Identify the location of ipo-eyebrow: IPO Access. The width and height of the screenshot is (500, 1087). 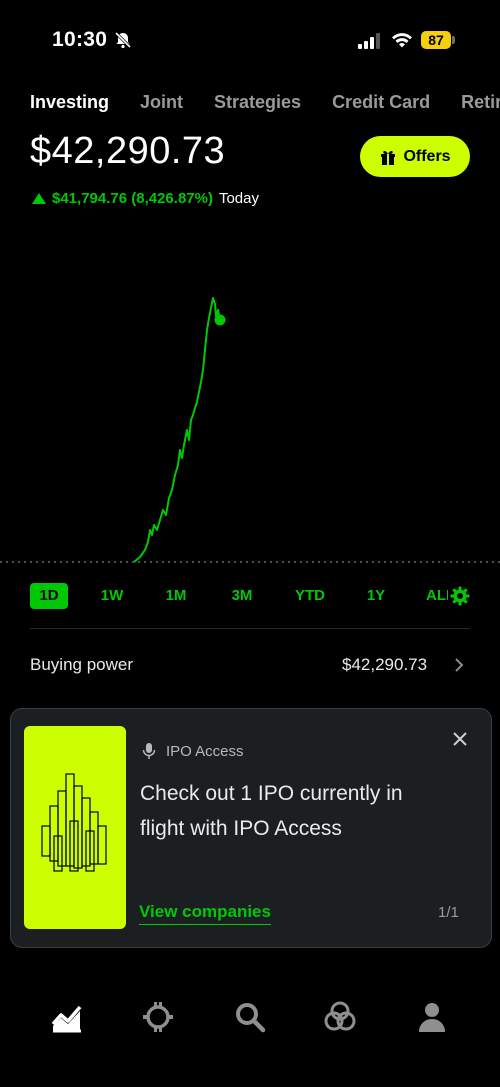
(193, 751).